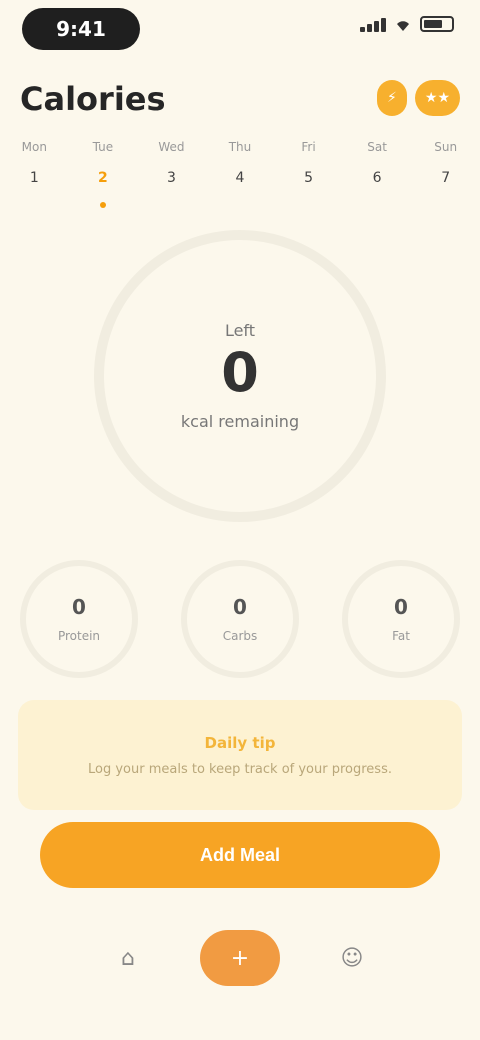 This screenshot has height=1040, width=480. I want to click on day-mon: Mon 1, so click(34, 174).